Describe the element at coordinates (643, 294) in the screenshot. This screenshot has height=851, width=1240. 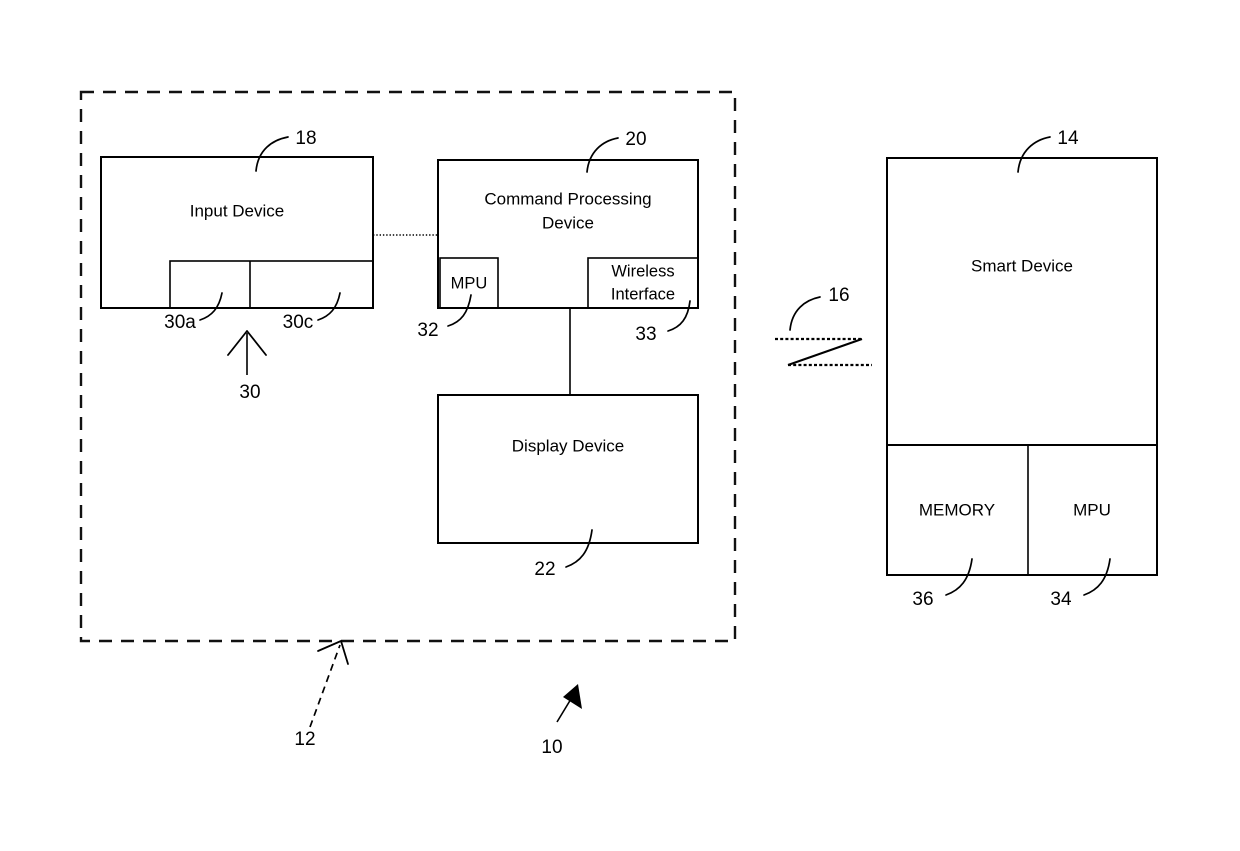
I see `wireless-interface-label-line2: Interface` at that location.